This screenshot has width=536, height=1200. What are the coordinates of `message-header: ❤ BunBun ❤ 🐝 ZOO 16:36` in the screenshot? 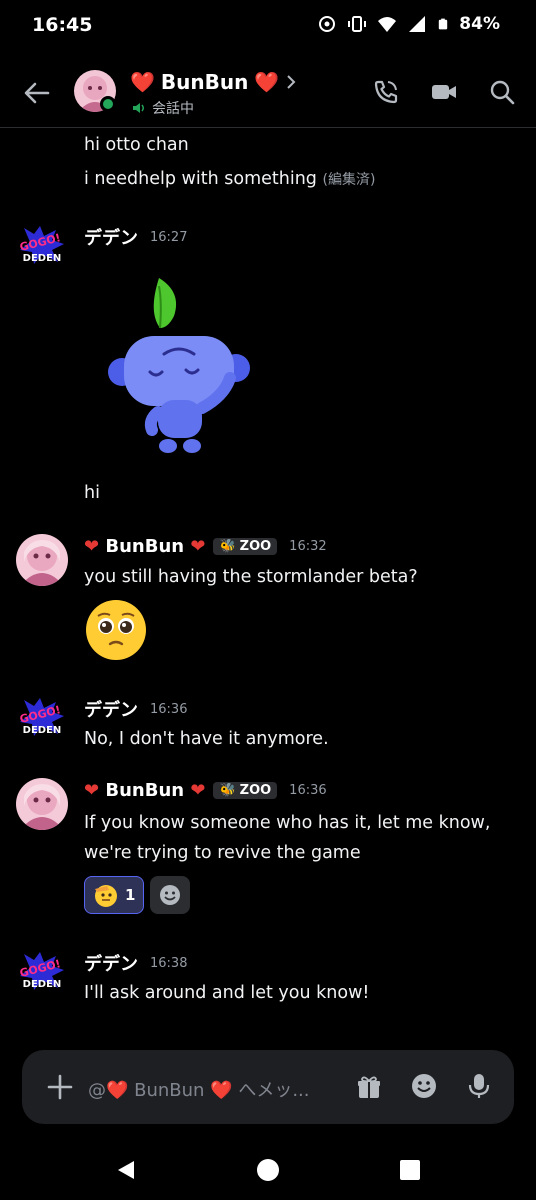 It's located at (205, 790).